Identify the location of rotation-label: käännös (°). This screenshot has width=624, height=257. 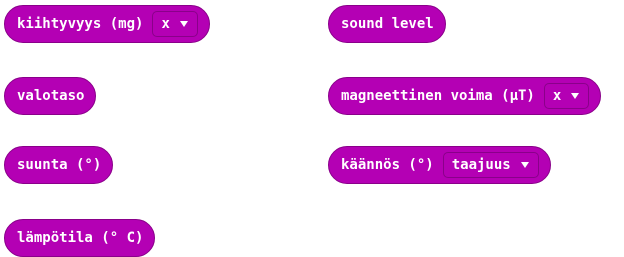
(387, 165).